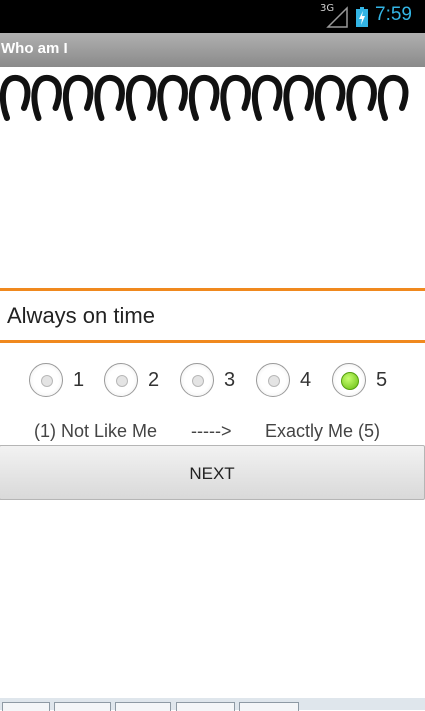  I want to click on next-button: NEXT, so click(212, 472).